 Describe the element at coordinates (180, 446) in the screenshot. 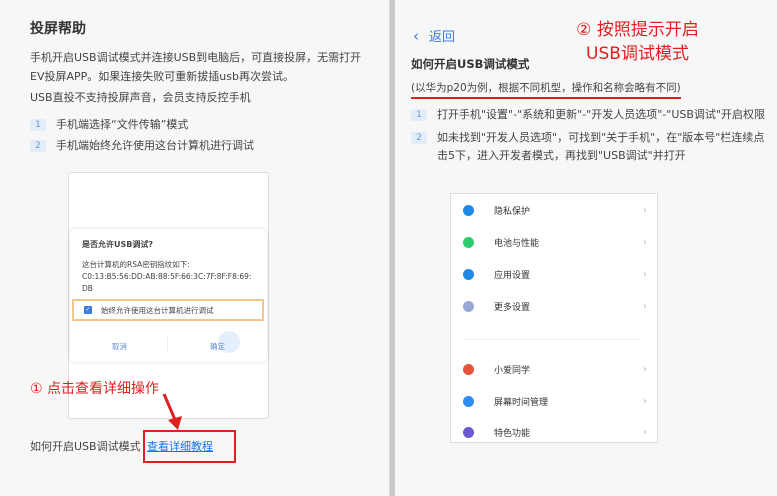

I see `view-tutorial-link: 查看详细教程` at that location.